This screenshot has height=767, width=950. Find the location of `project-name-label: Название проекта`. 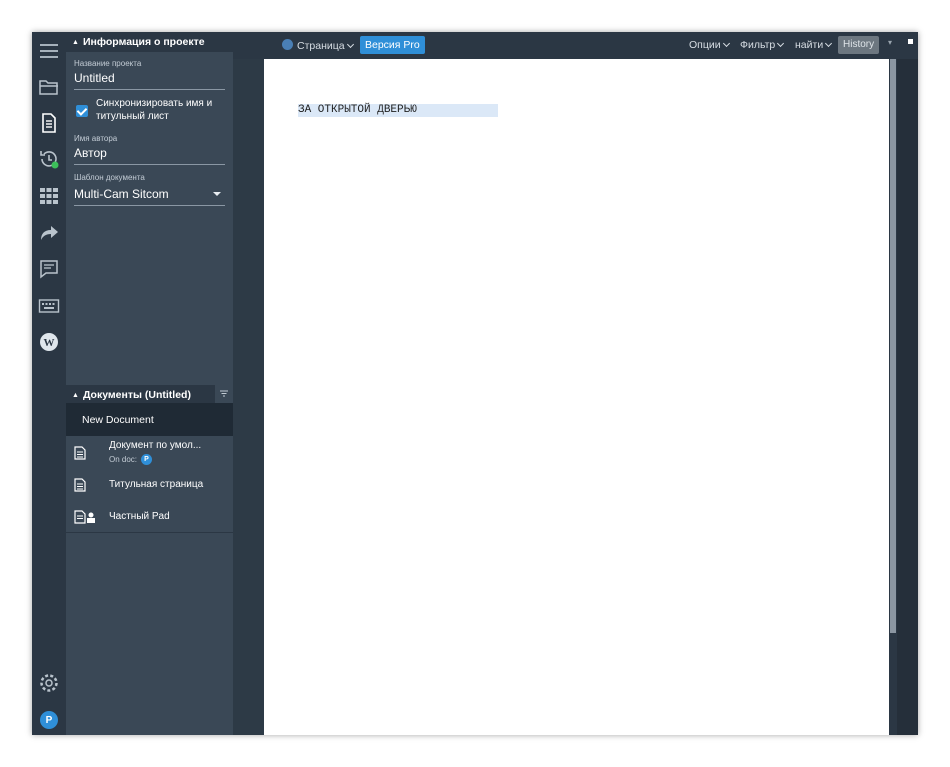

project-name-label: Название проекта is located at coordinates (108, 63).